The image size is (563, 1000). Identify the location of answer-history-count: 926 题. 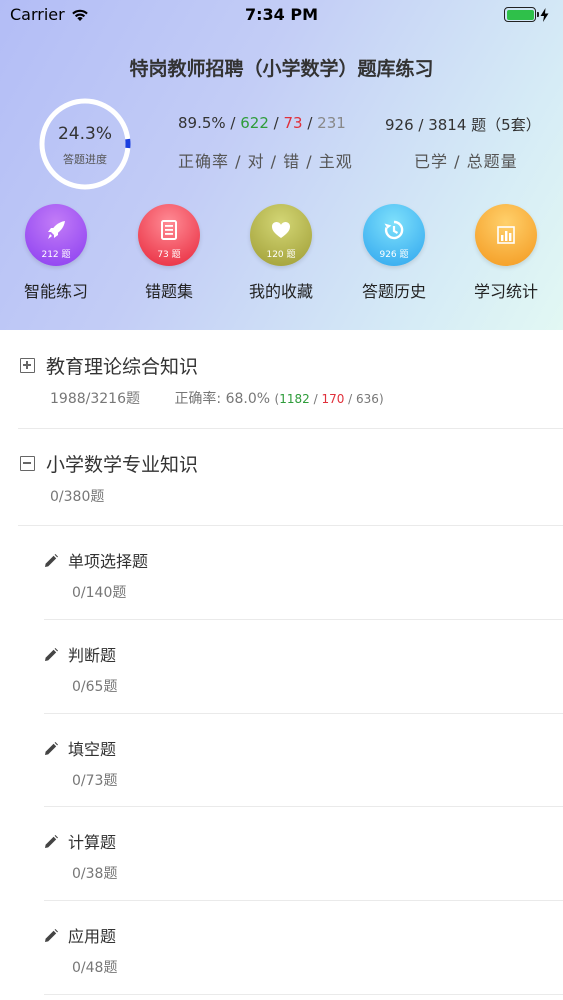
(394, 255).